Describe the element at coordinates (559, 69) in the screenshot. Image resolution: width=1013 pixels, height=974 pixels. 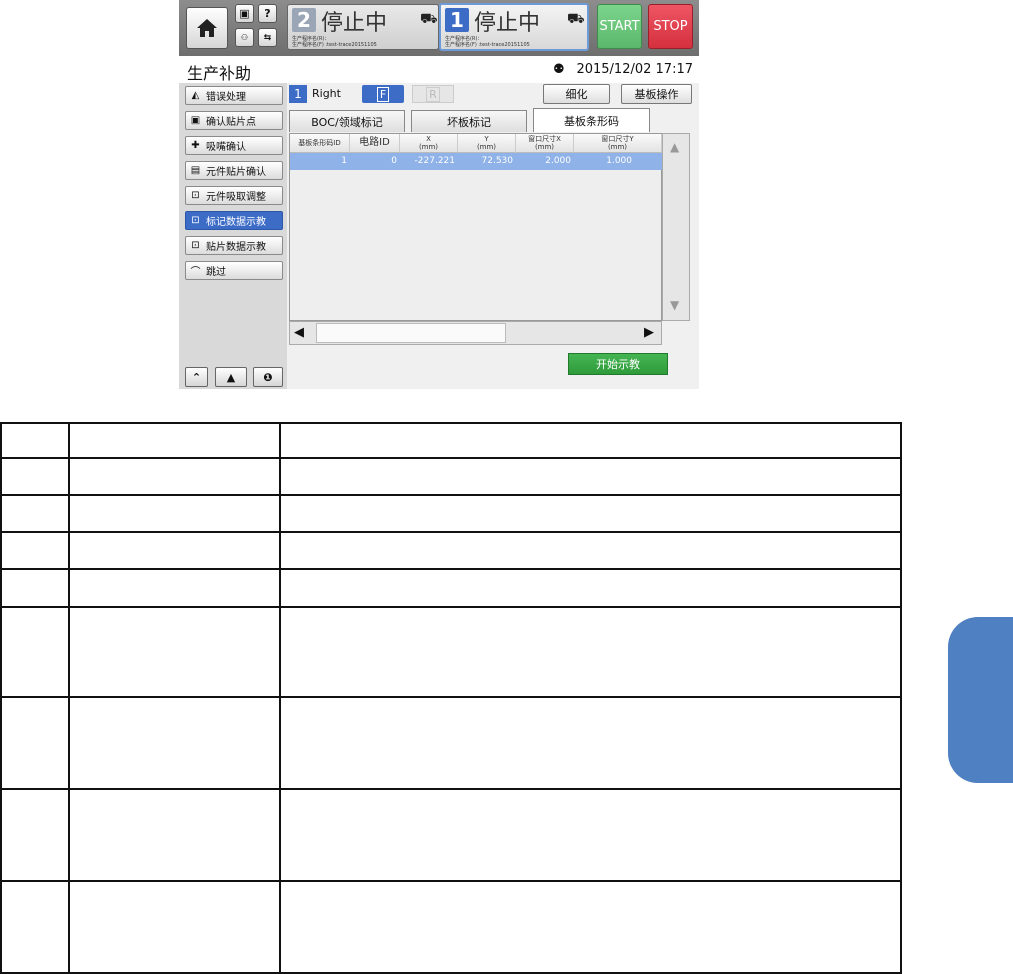
I see `user-icon: ⚉` at that location.